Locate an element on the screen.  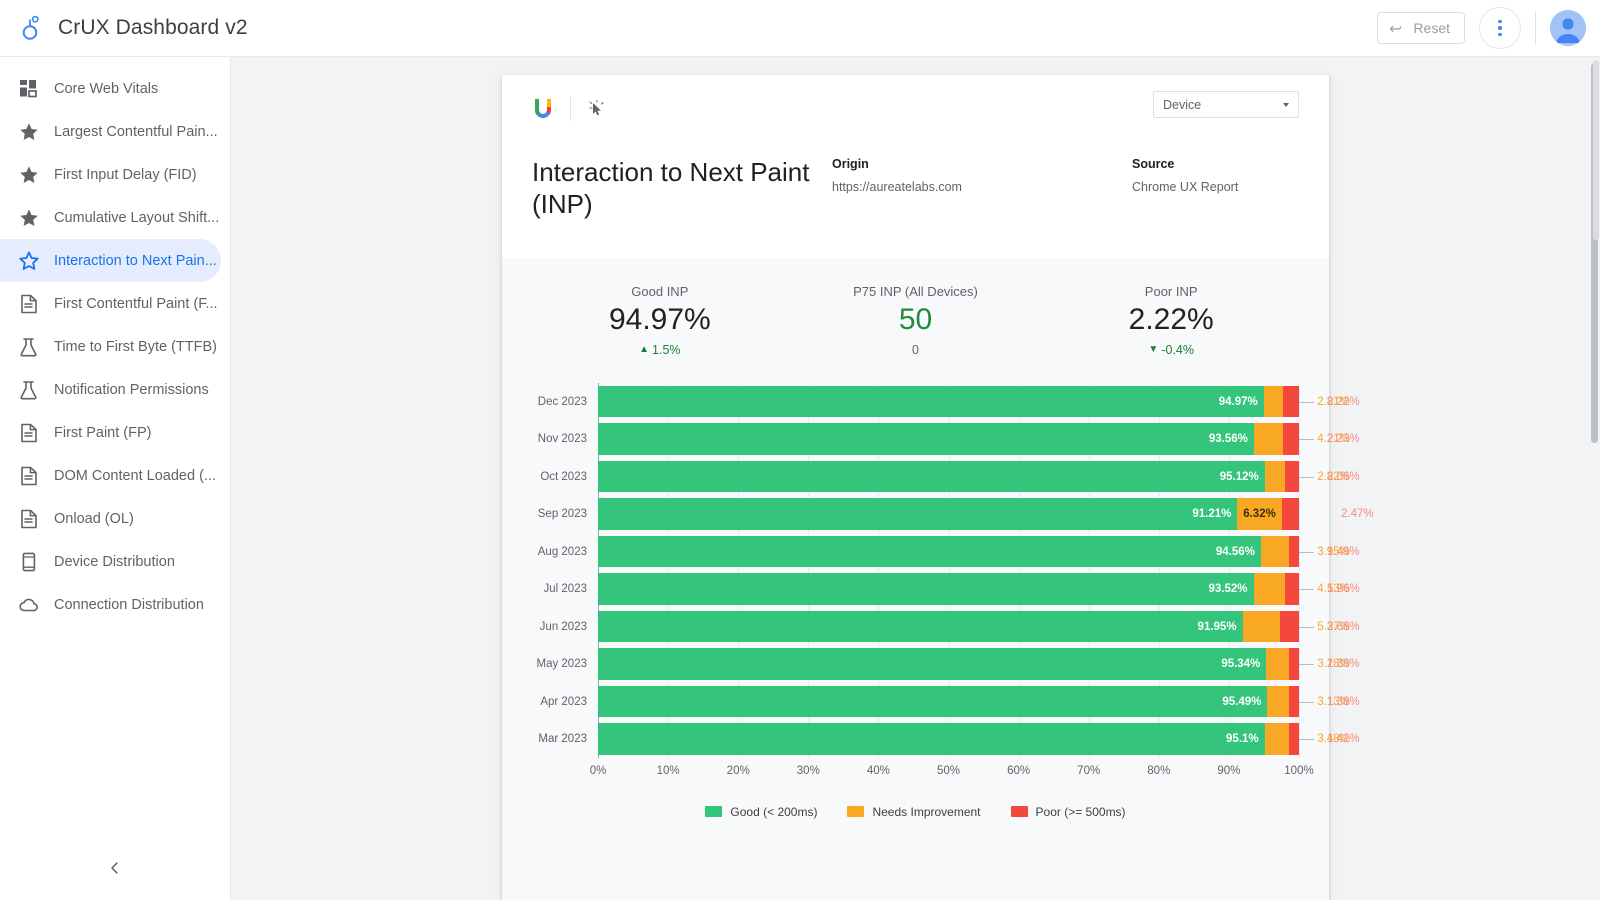
bar-category-label: Dec 2023 is located at coordinates (562, 401).